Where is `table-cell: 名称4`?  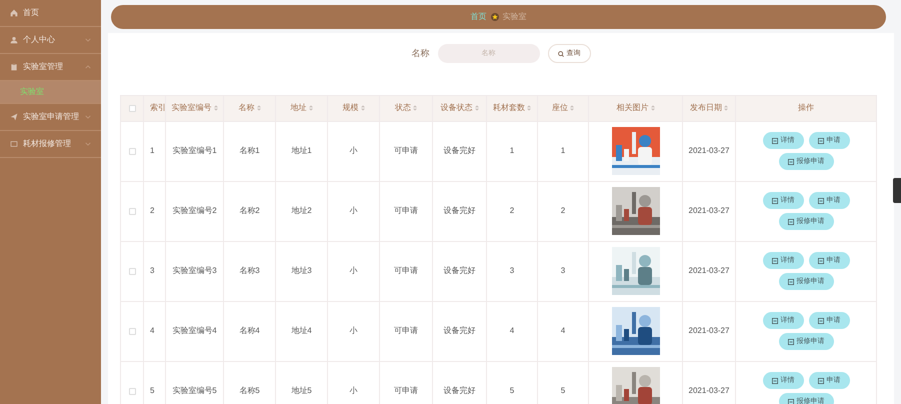 table-cell: 名称4 is located at coordinates (249, 331).